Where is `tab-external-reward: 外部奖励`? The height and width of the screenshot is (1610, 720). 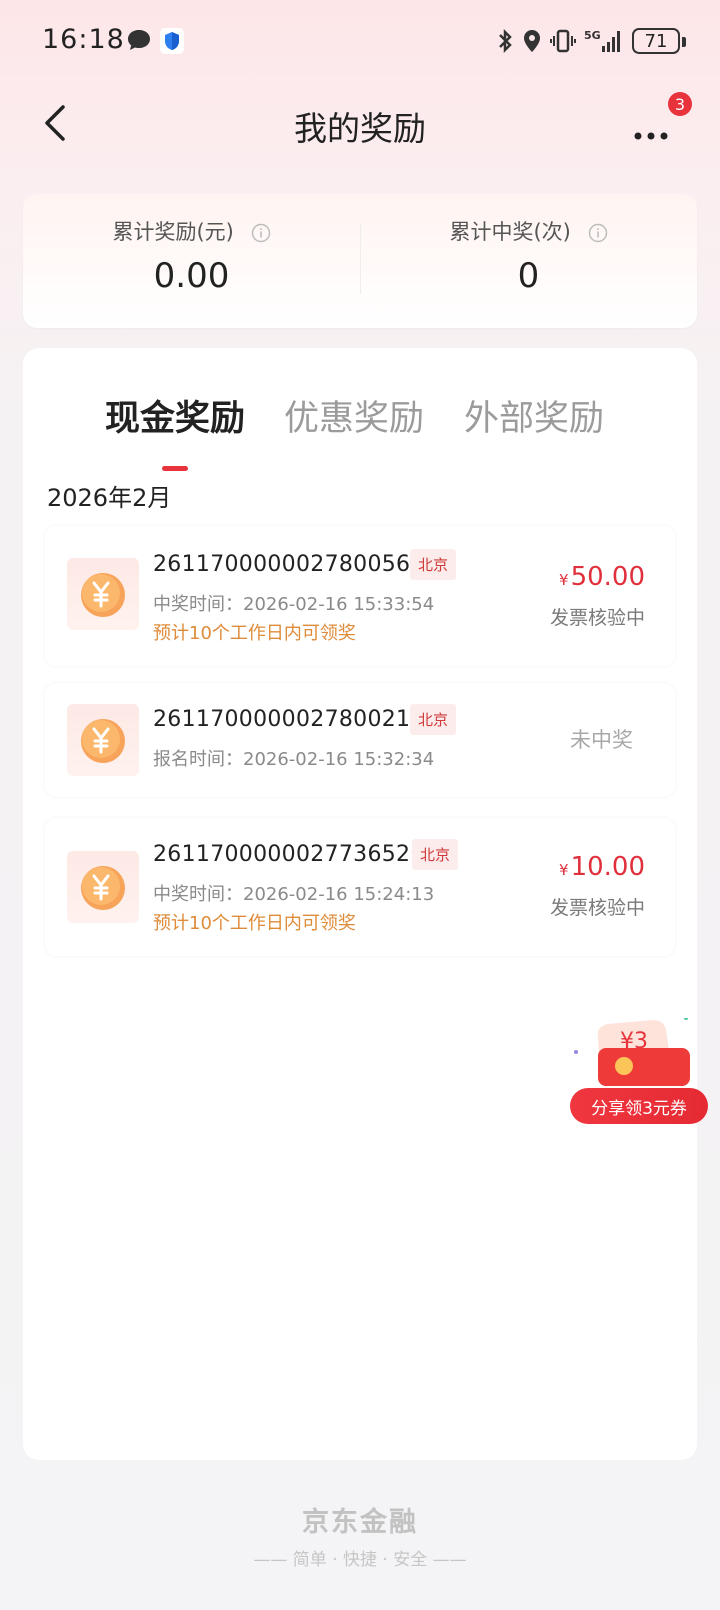 tab-external-reward: 外部奖励 is located at coordinates (534, 415).